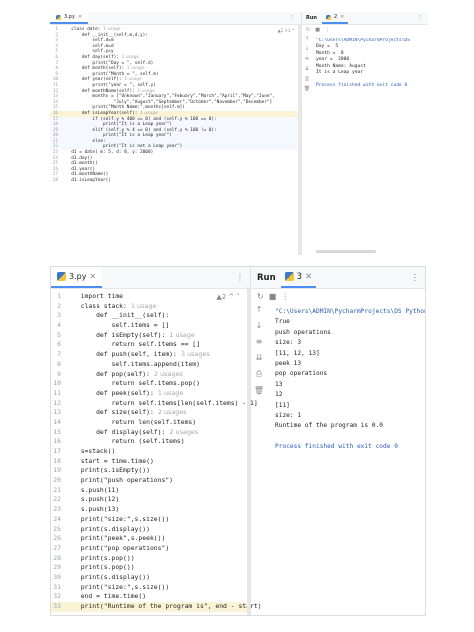 This screenshot has width=474, height=632. Describe the element at coordinates (150, 578) in the screenshot. I see `code-line: 30 print(s.display())` at that location.